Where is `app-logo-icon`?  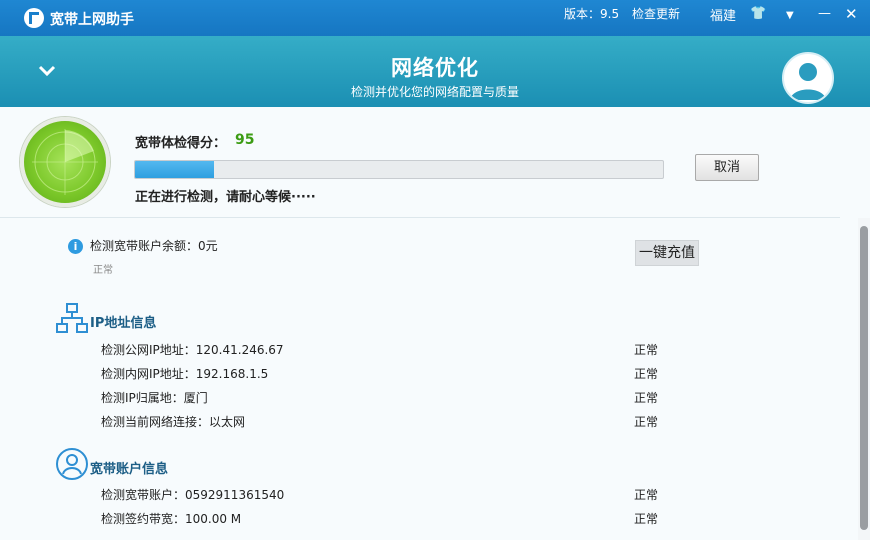 app-logo-icon is located at coordinates (34, 18).